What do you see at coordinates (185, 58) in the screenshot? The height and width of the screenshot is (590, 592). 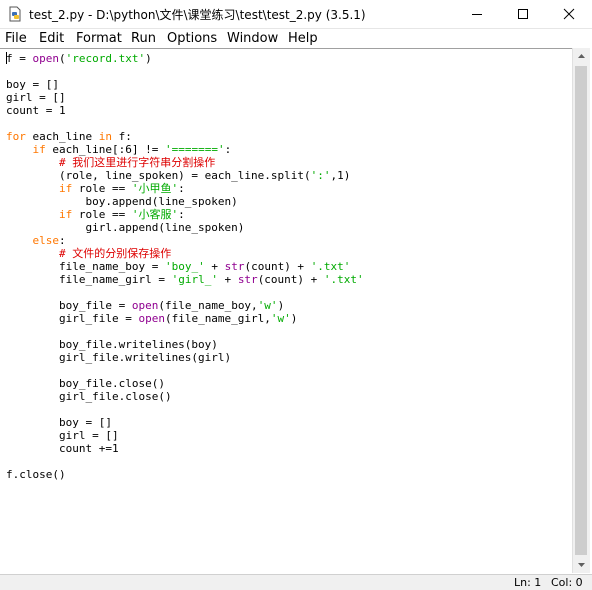 I see `code-line: f = open('record.txt')` at bounding box center [185, 58].